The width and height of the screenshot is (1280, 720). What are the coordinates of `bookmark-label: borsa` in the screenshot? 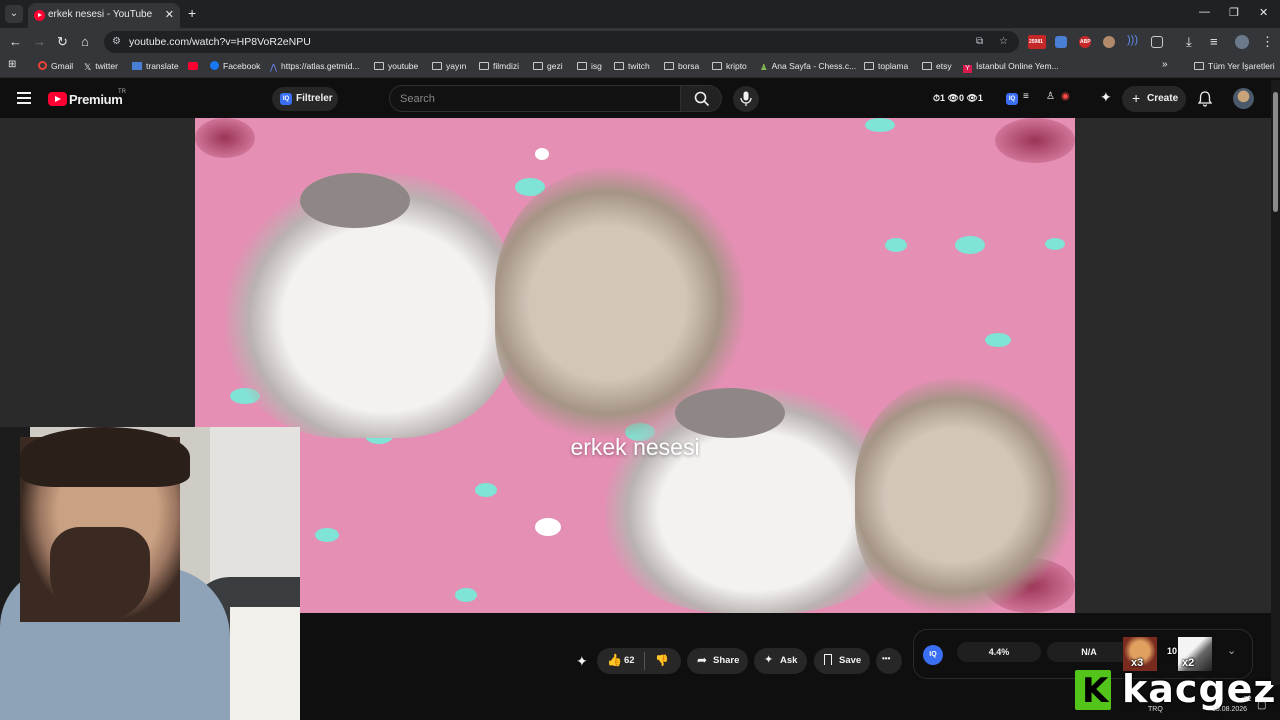 It's located at (689, 66).